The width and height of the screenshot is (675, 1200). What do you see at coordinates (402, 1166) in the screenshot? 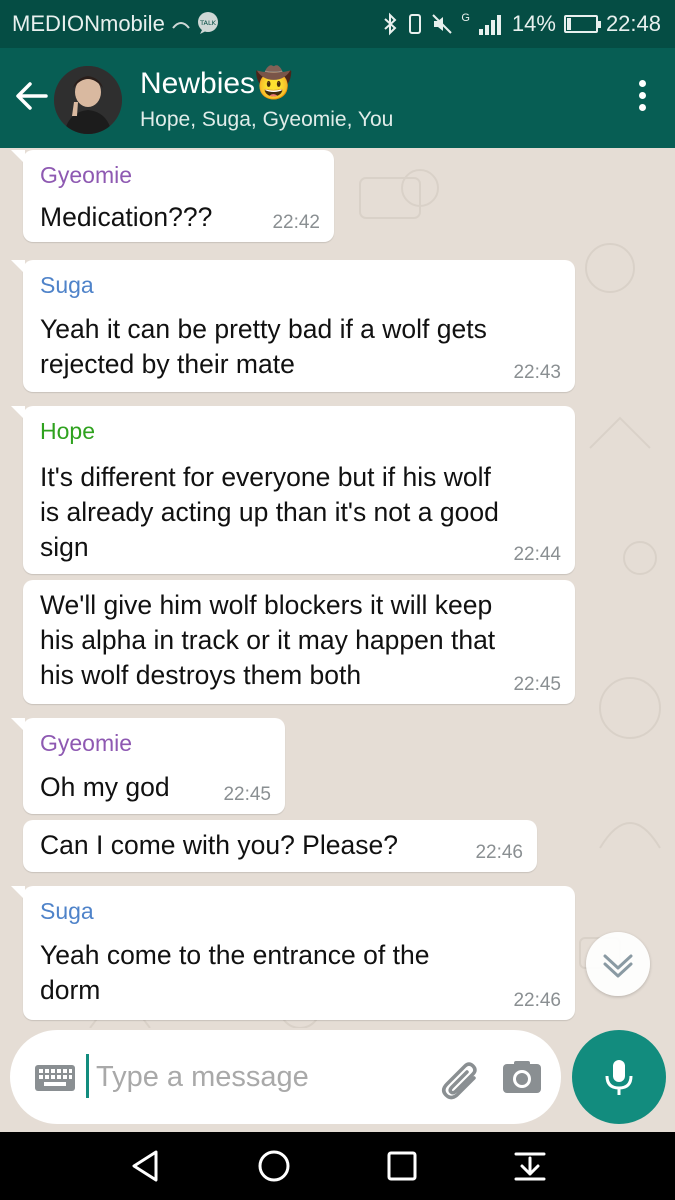
I see `recents-square-icon` at bounding box center [402, 1166].